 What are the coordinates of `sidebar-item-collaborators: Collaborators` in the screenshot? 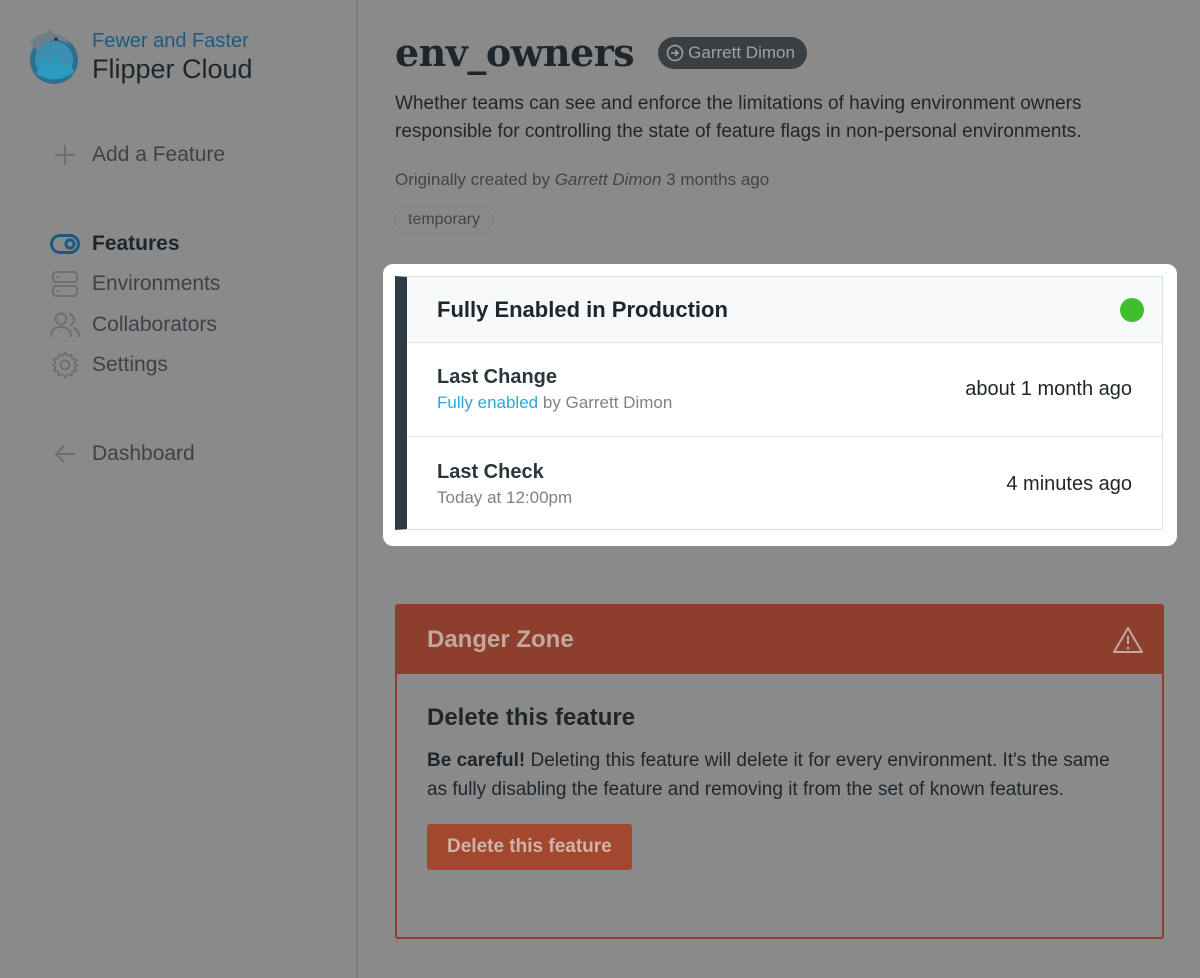 It's located at (133, 325).